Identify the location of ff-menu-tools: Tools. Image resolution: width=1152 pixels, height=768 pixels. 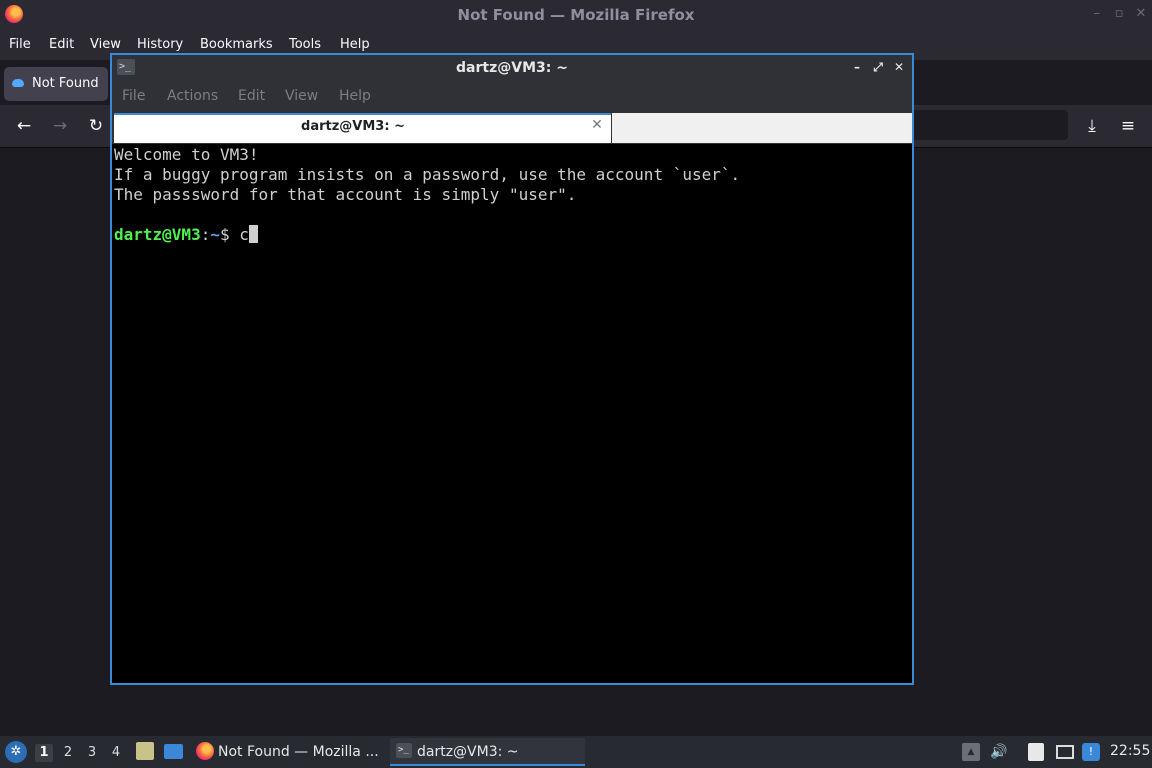
(305, 44).